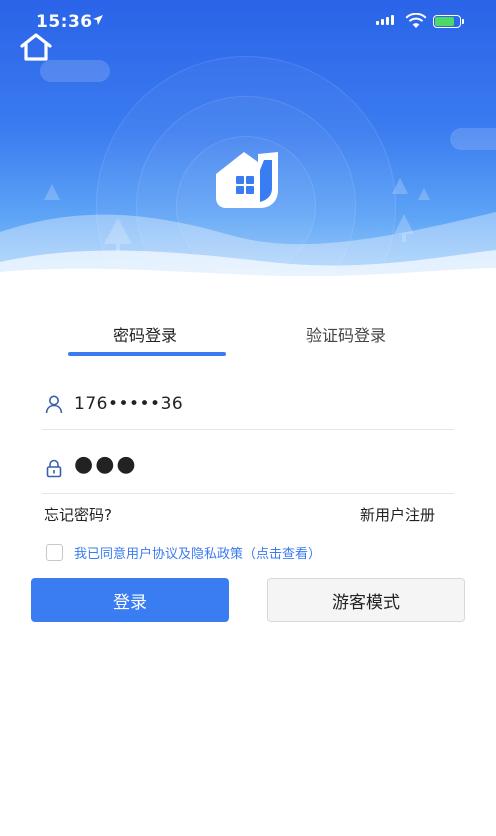  What do you see at coordinates (447, 21) in the screenshot?
I see `battery-icon` at bounding box center [447, 21].